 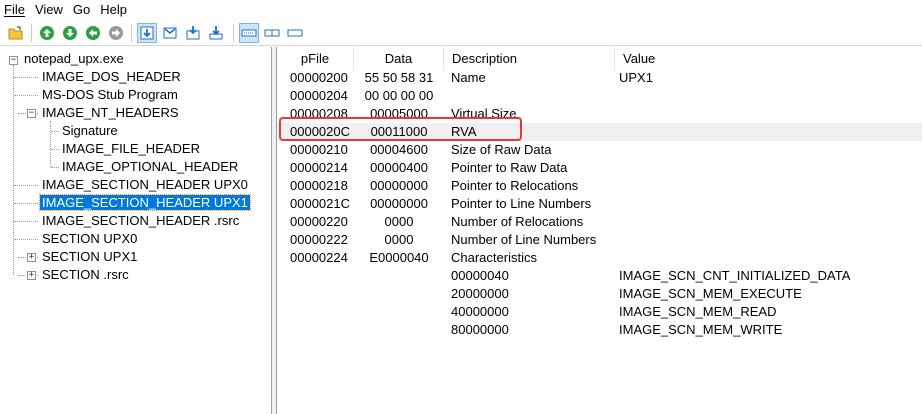 What do you see at coordinates (216, 33) in the screenshot?
I see `view-mode-4-button` at bounding box center [216, 33].